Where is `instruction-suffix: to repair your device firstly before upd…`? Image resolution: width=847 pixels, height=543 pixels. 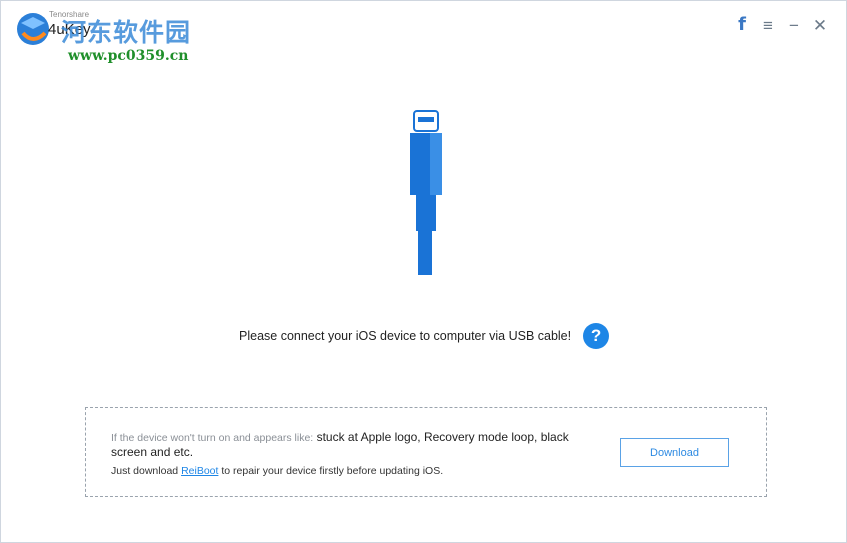 instruction-suffix: to repair your device firstly before upd… is located at coordinates (332, 471).